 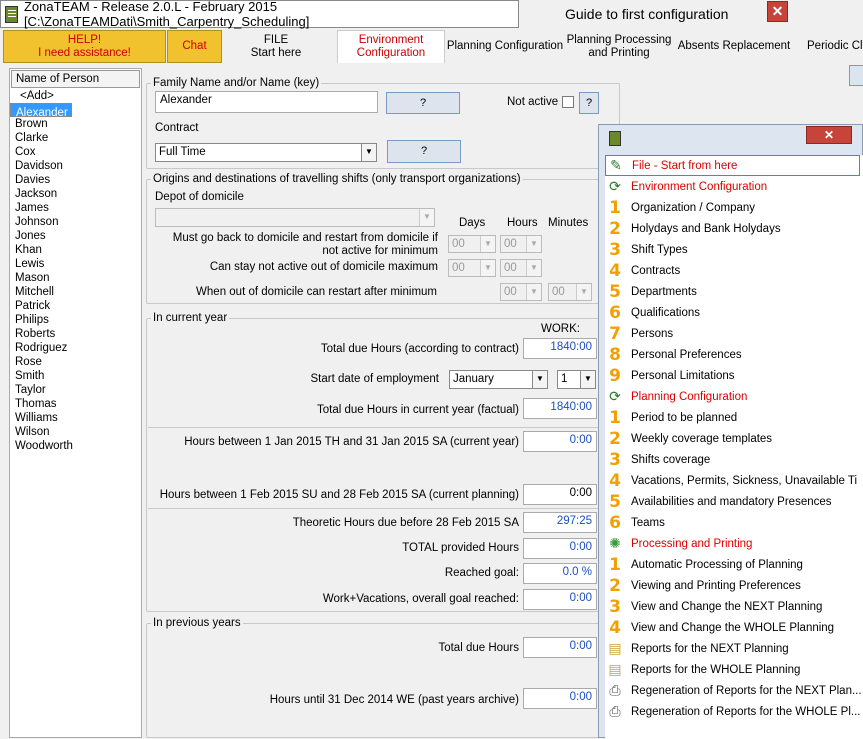 What do you see at coordinates (75, 320) in the screenshot?
I see `list-item: Philips` at bounding box center [75, 320].